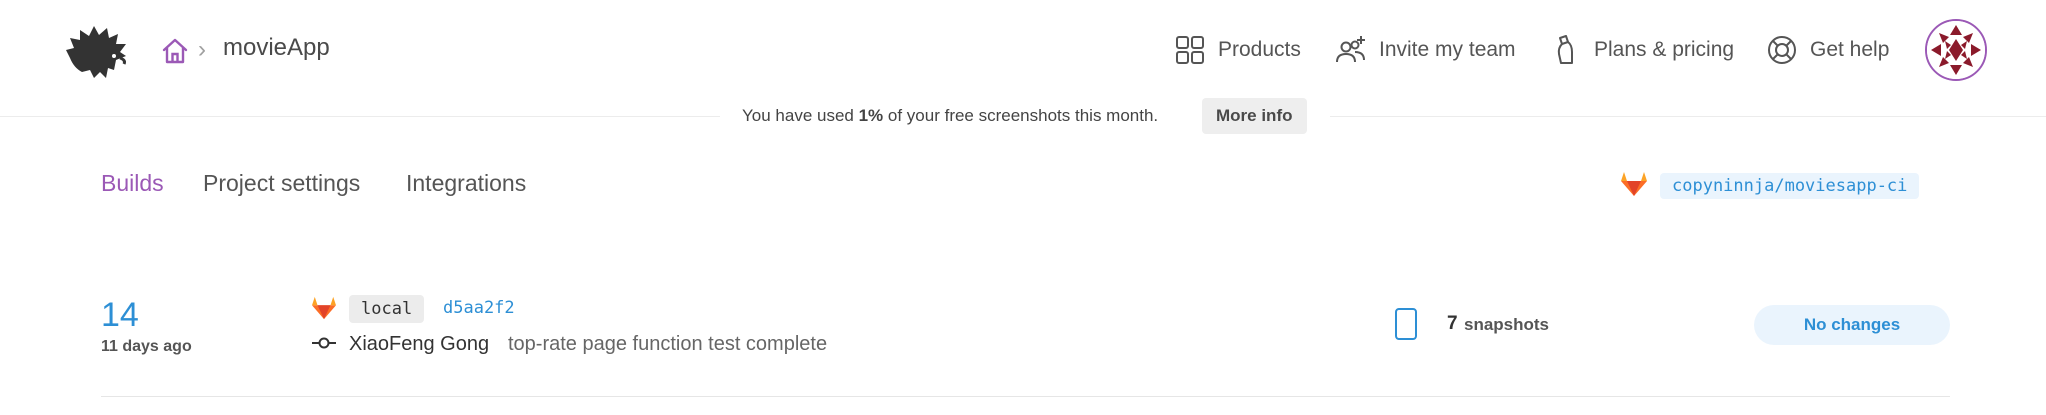 This screenshot has height=415, width=2046. What do you see at coordinates (120, 315) in the screenshot?
I see `build-number: 14` at bounding box center [120, 315].